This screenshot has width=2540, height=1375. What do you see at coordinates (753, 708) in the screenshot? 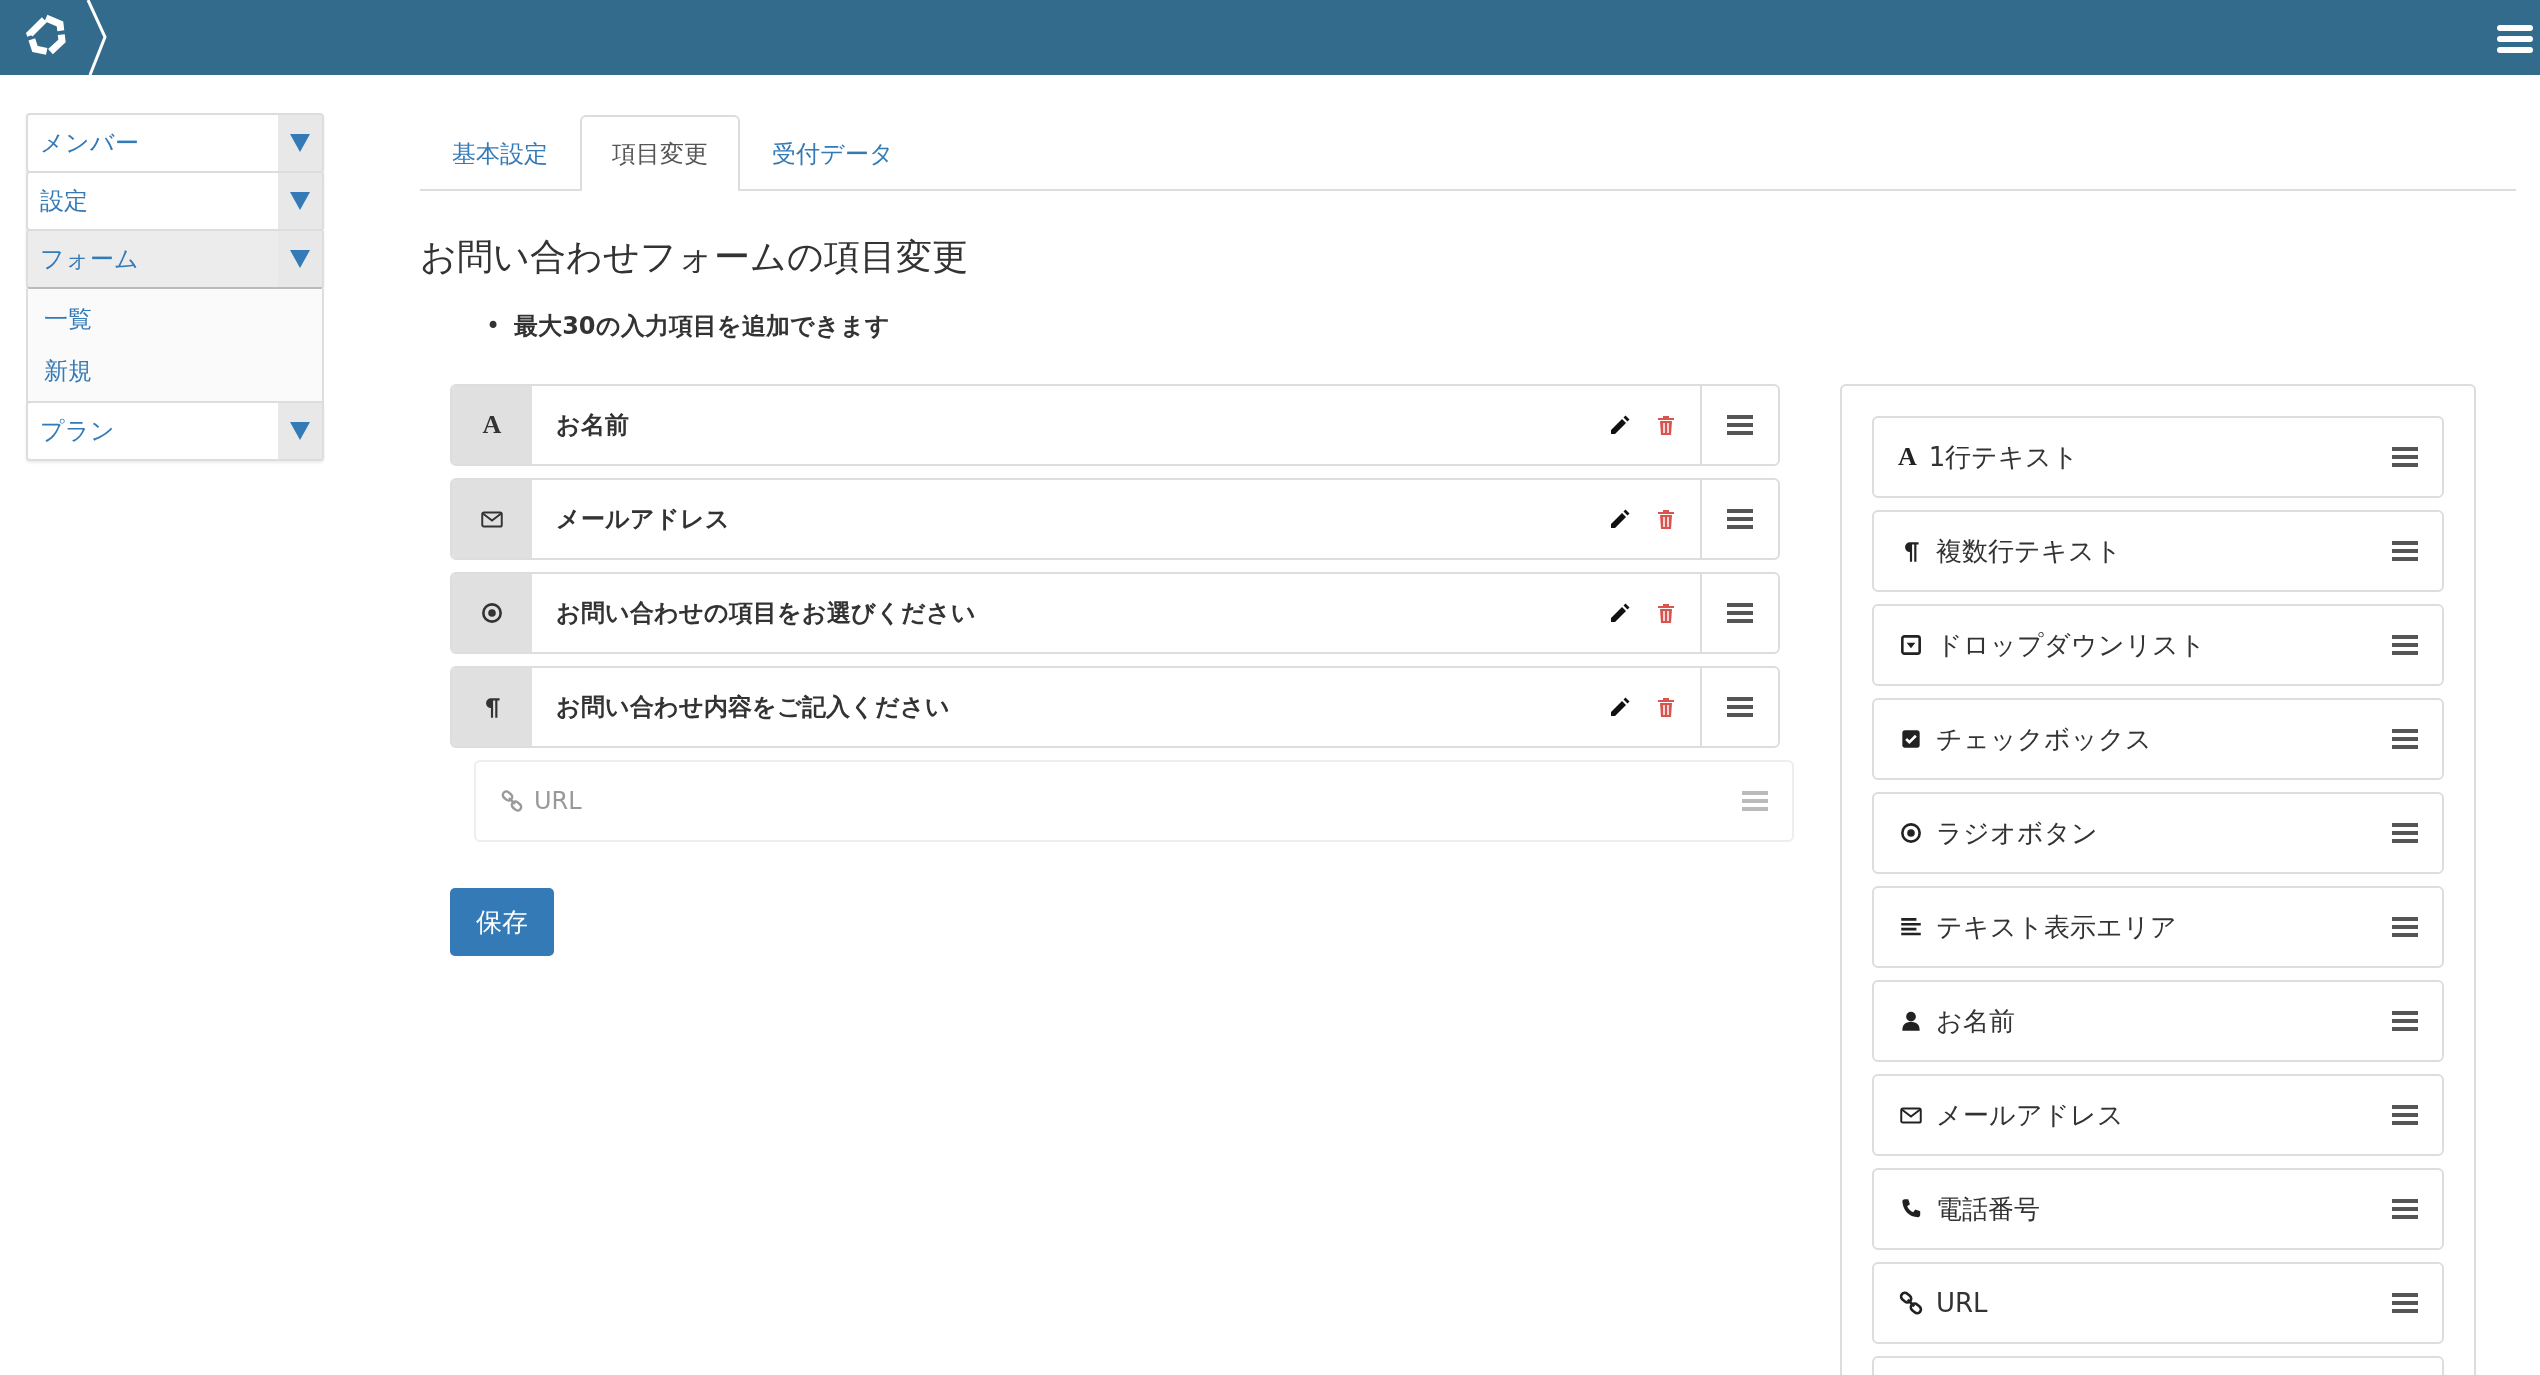
I see `field-label: お問い合わせ内容をご記入ください` at bounding box center [753, 708].